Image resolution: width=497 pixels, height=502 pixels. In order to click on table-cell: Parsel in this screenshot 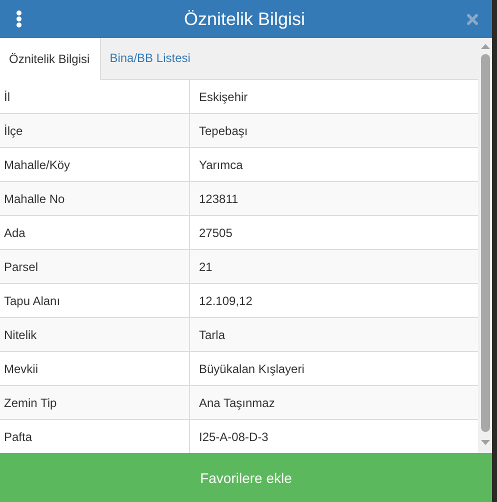, I will do `click(95, 266)`.